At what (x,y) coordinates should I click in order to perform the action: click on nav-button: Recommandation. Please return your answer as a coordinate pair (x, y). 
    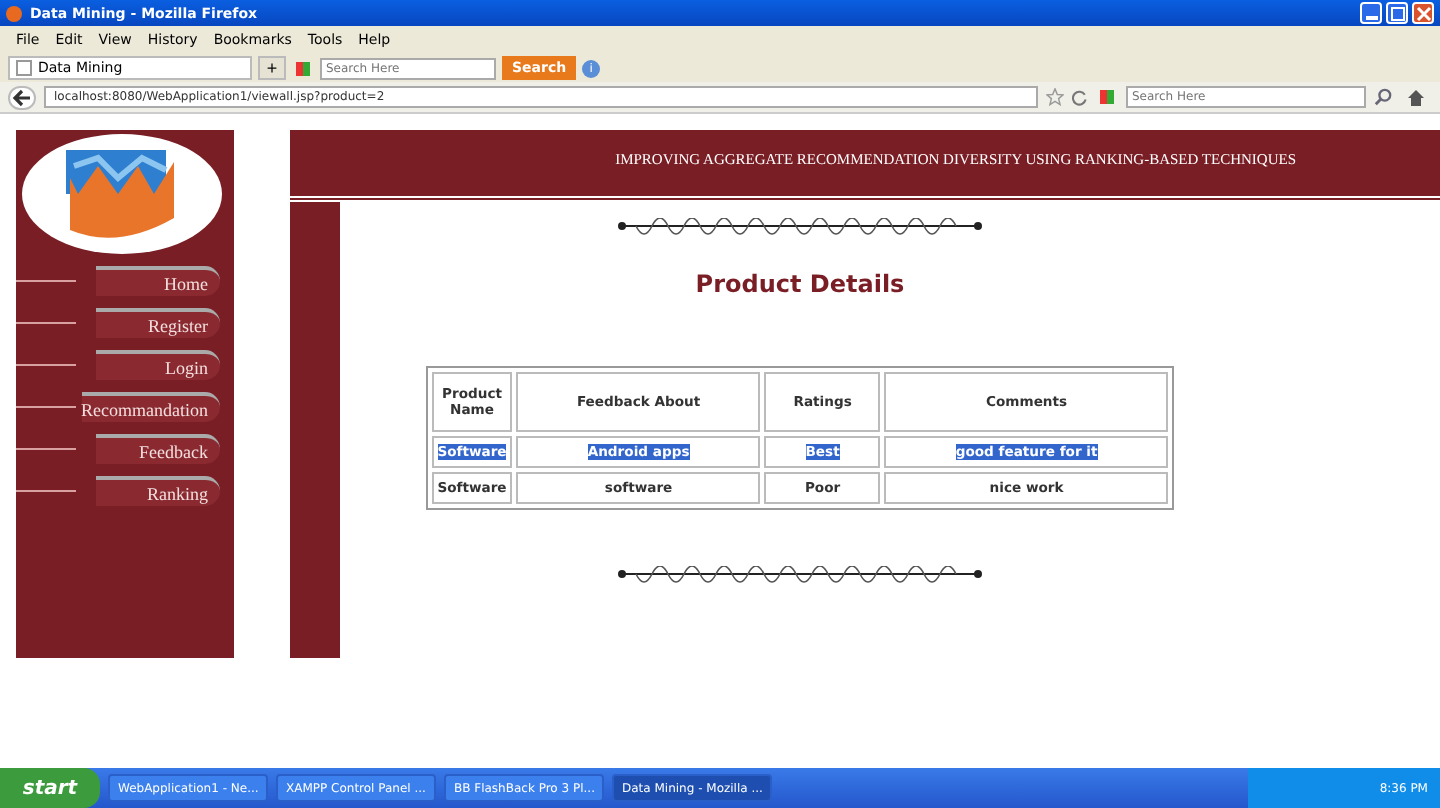
    Looking at the image, I should click on (150, 407).